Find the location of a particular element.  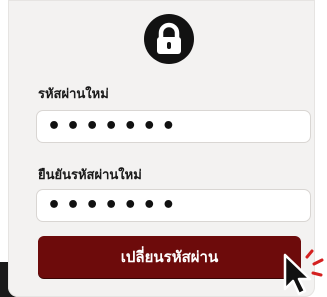

new-password-field is located at coordinates (173, 126).